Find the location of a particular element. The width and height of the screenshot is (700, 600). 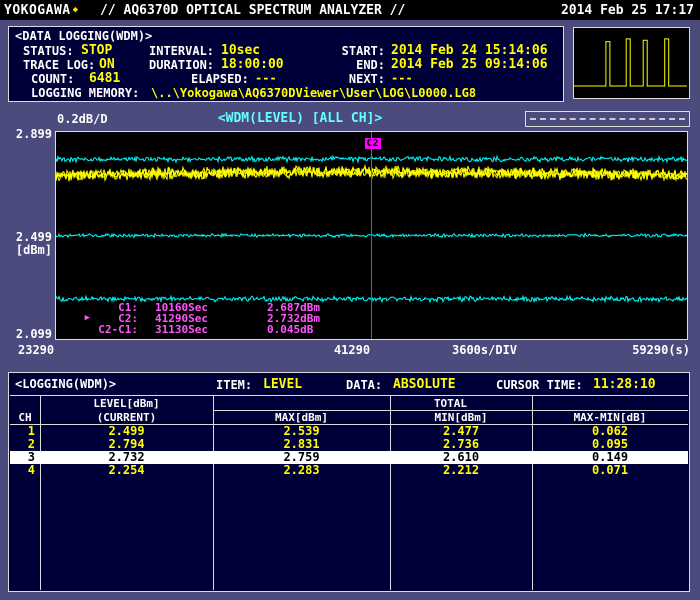

chart-title: <WDM(LEVEL) [ALL CH]> is located at coordinates (300, 118).